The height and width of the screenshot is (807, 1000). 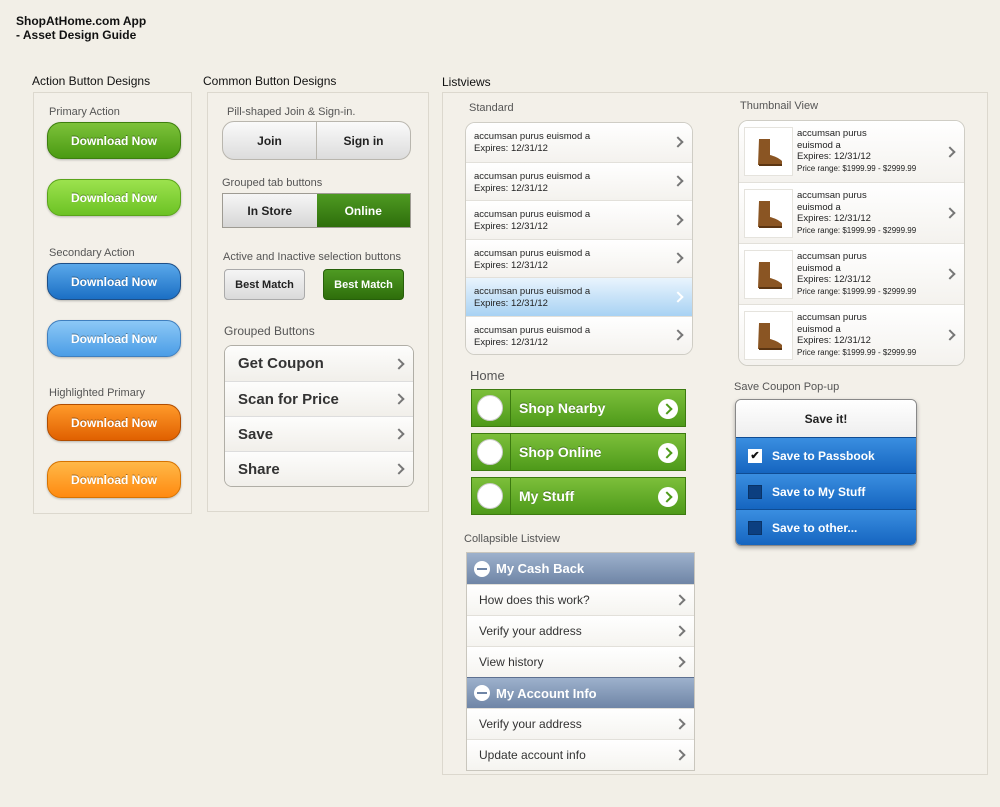 I want to click on highlighted-download-button: Download Now, so click(x=114, y=422).